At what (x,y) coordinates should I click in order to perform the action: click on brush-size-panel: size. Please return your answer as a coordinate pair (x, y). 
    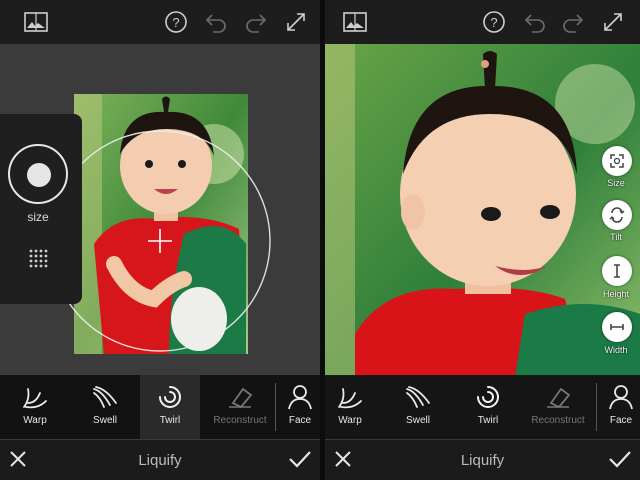
    Looking at the image, I should click on (41, 209).